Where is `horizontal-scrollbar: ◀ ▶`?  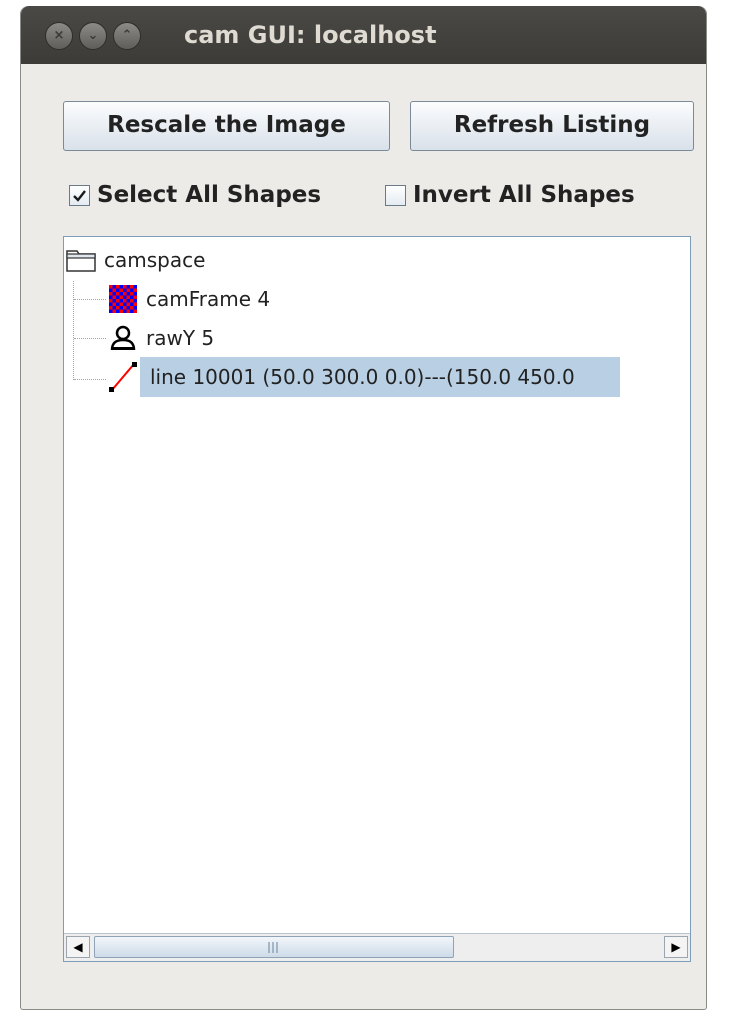 horizontal-scrollbar: ◀ ▶ is located at coordinates (377, 947).